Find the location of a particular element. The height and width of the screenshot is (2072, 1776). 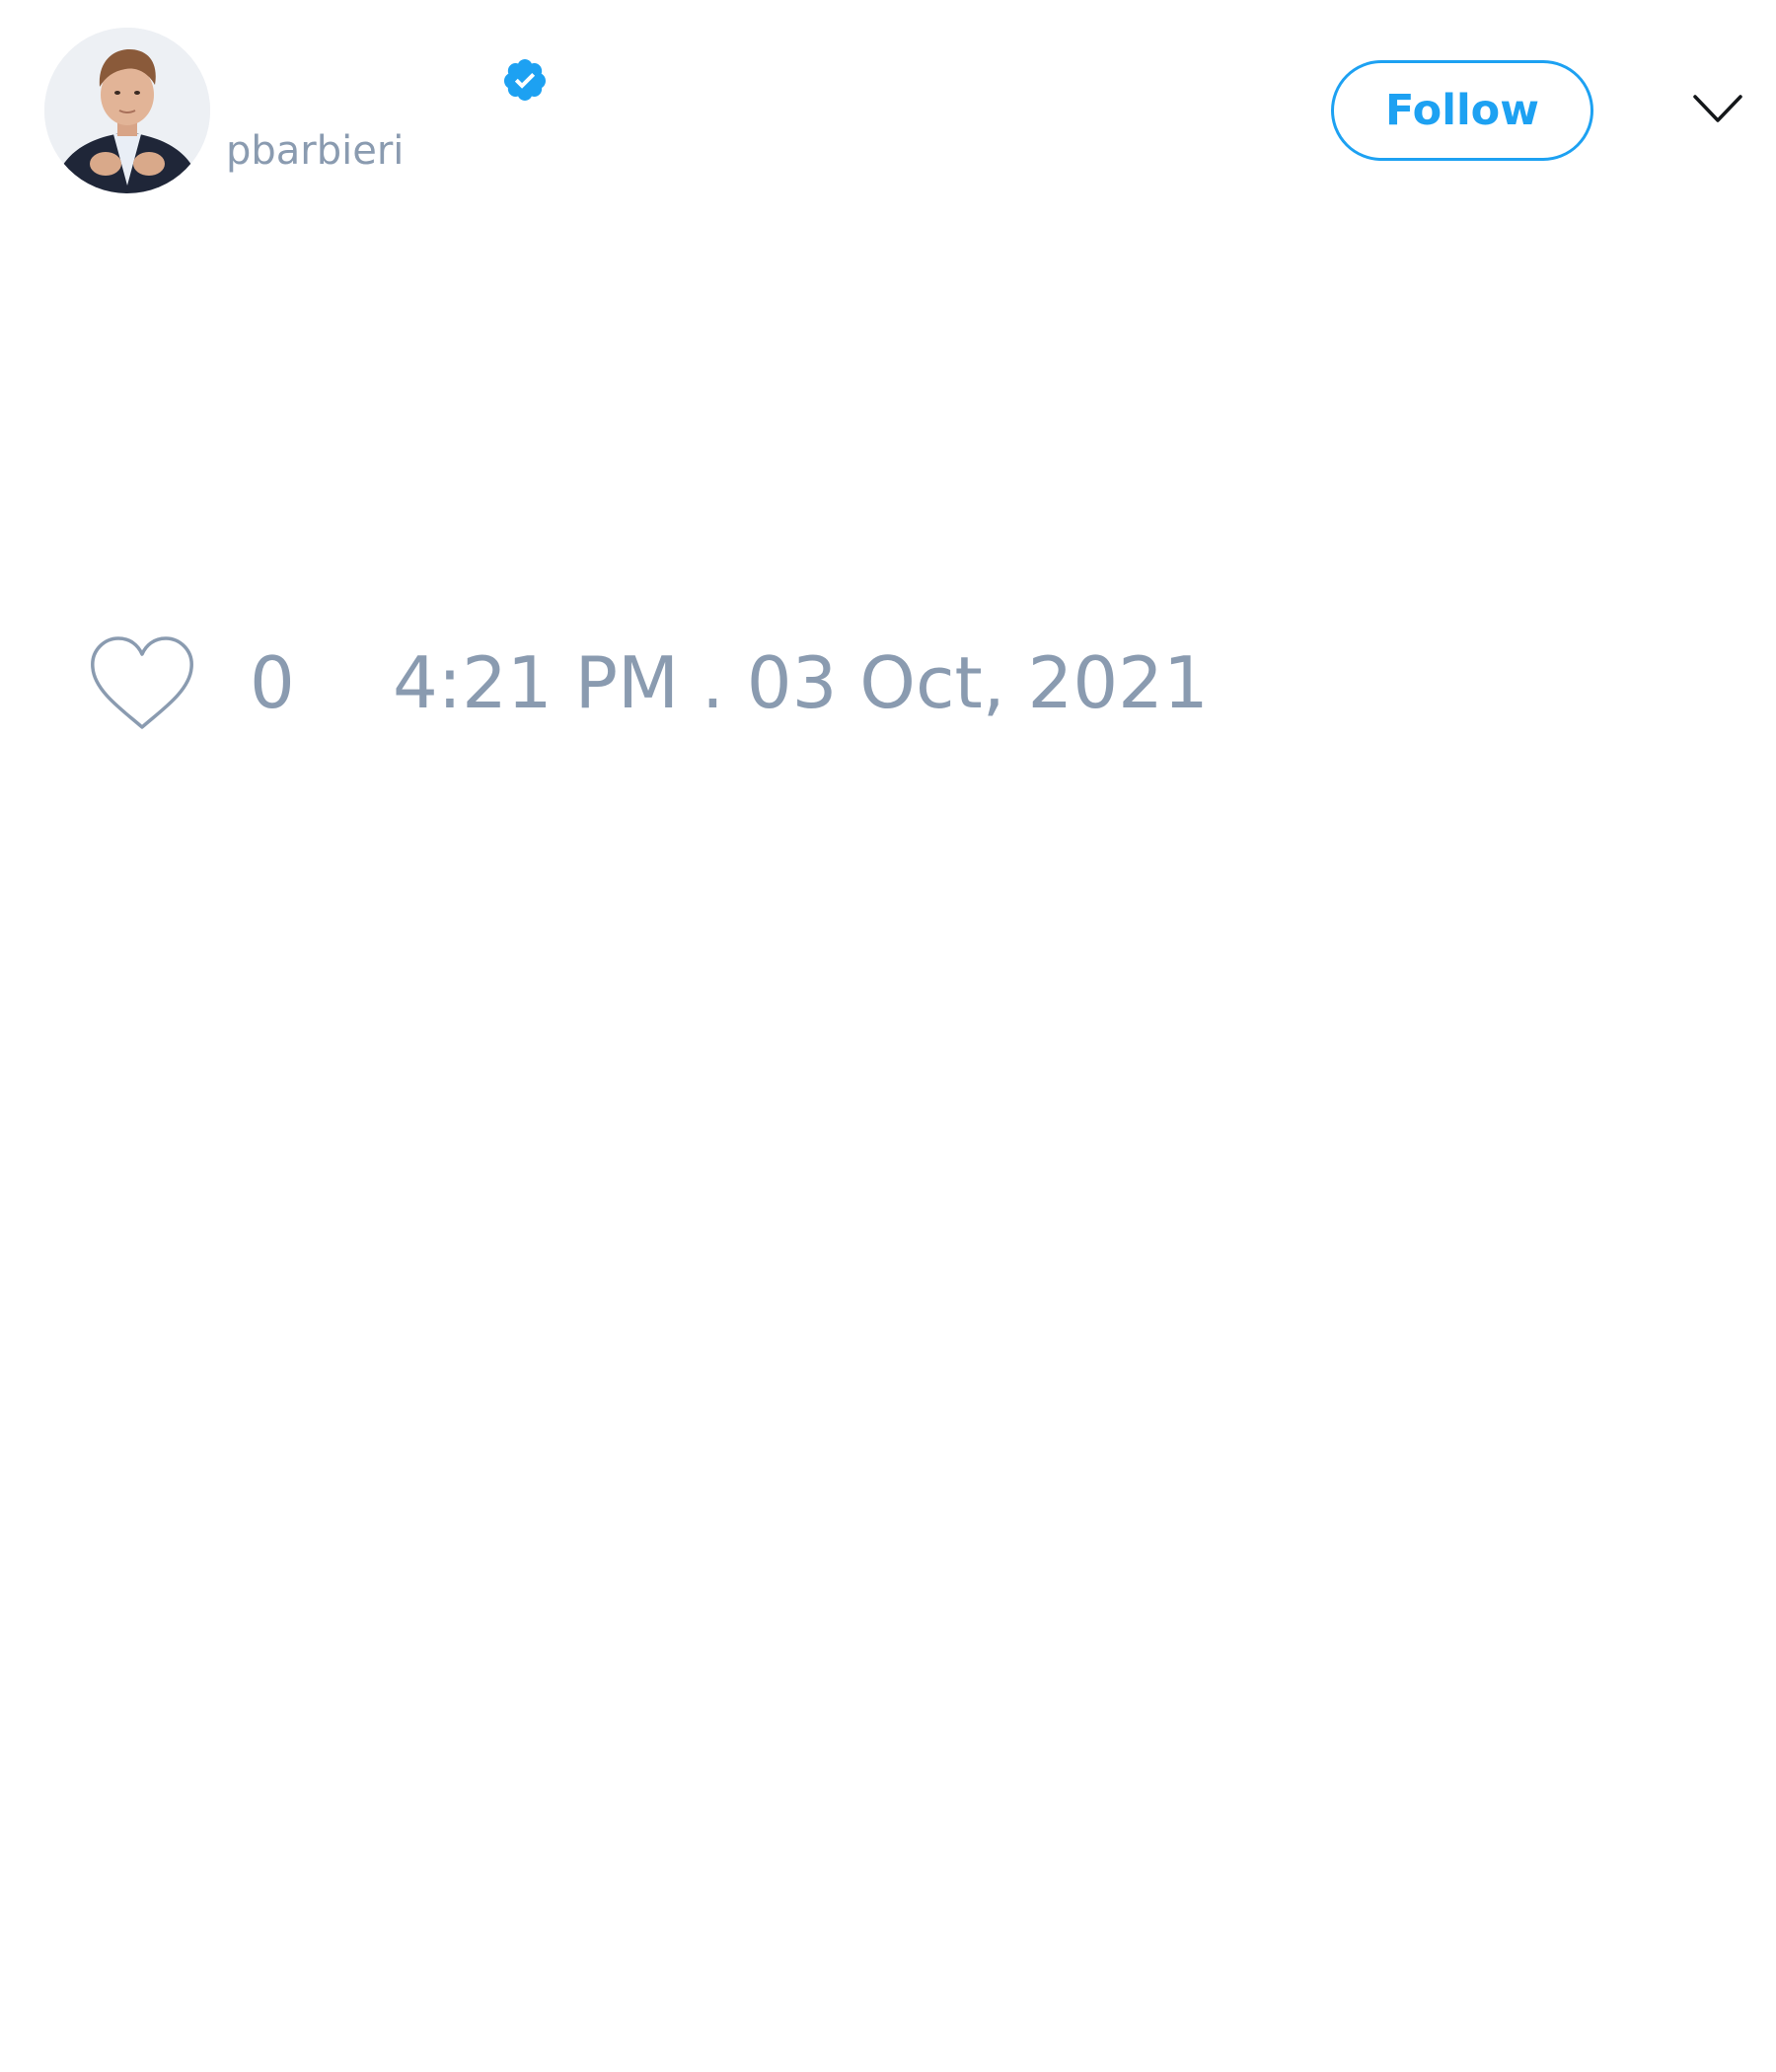

like-count: 0 is located at coordinates (272, 683).